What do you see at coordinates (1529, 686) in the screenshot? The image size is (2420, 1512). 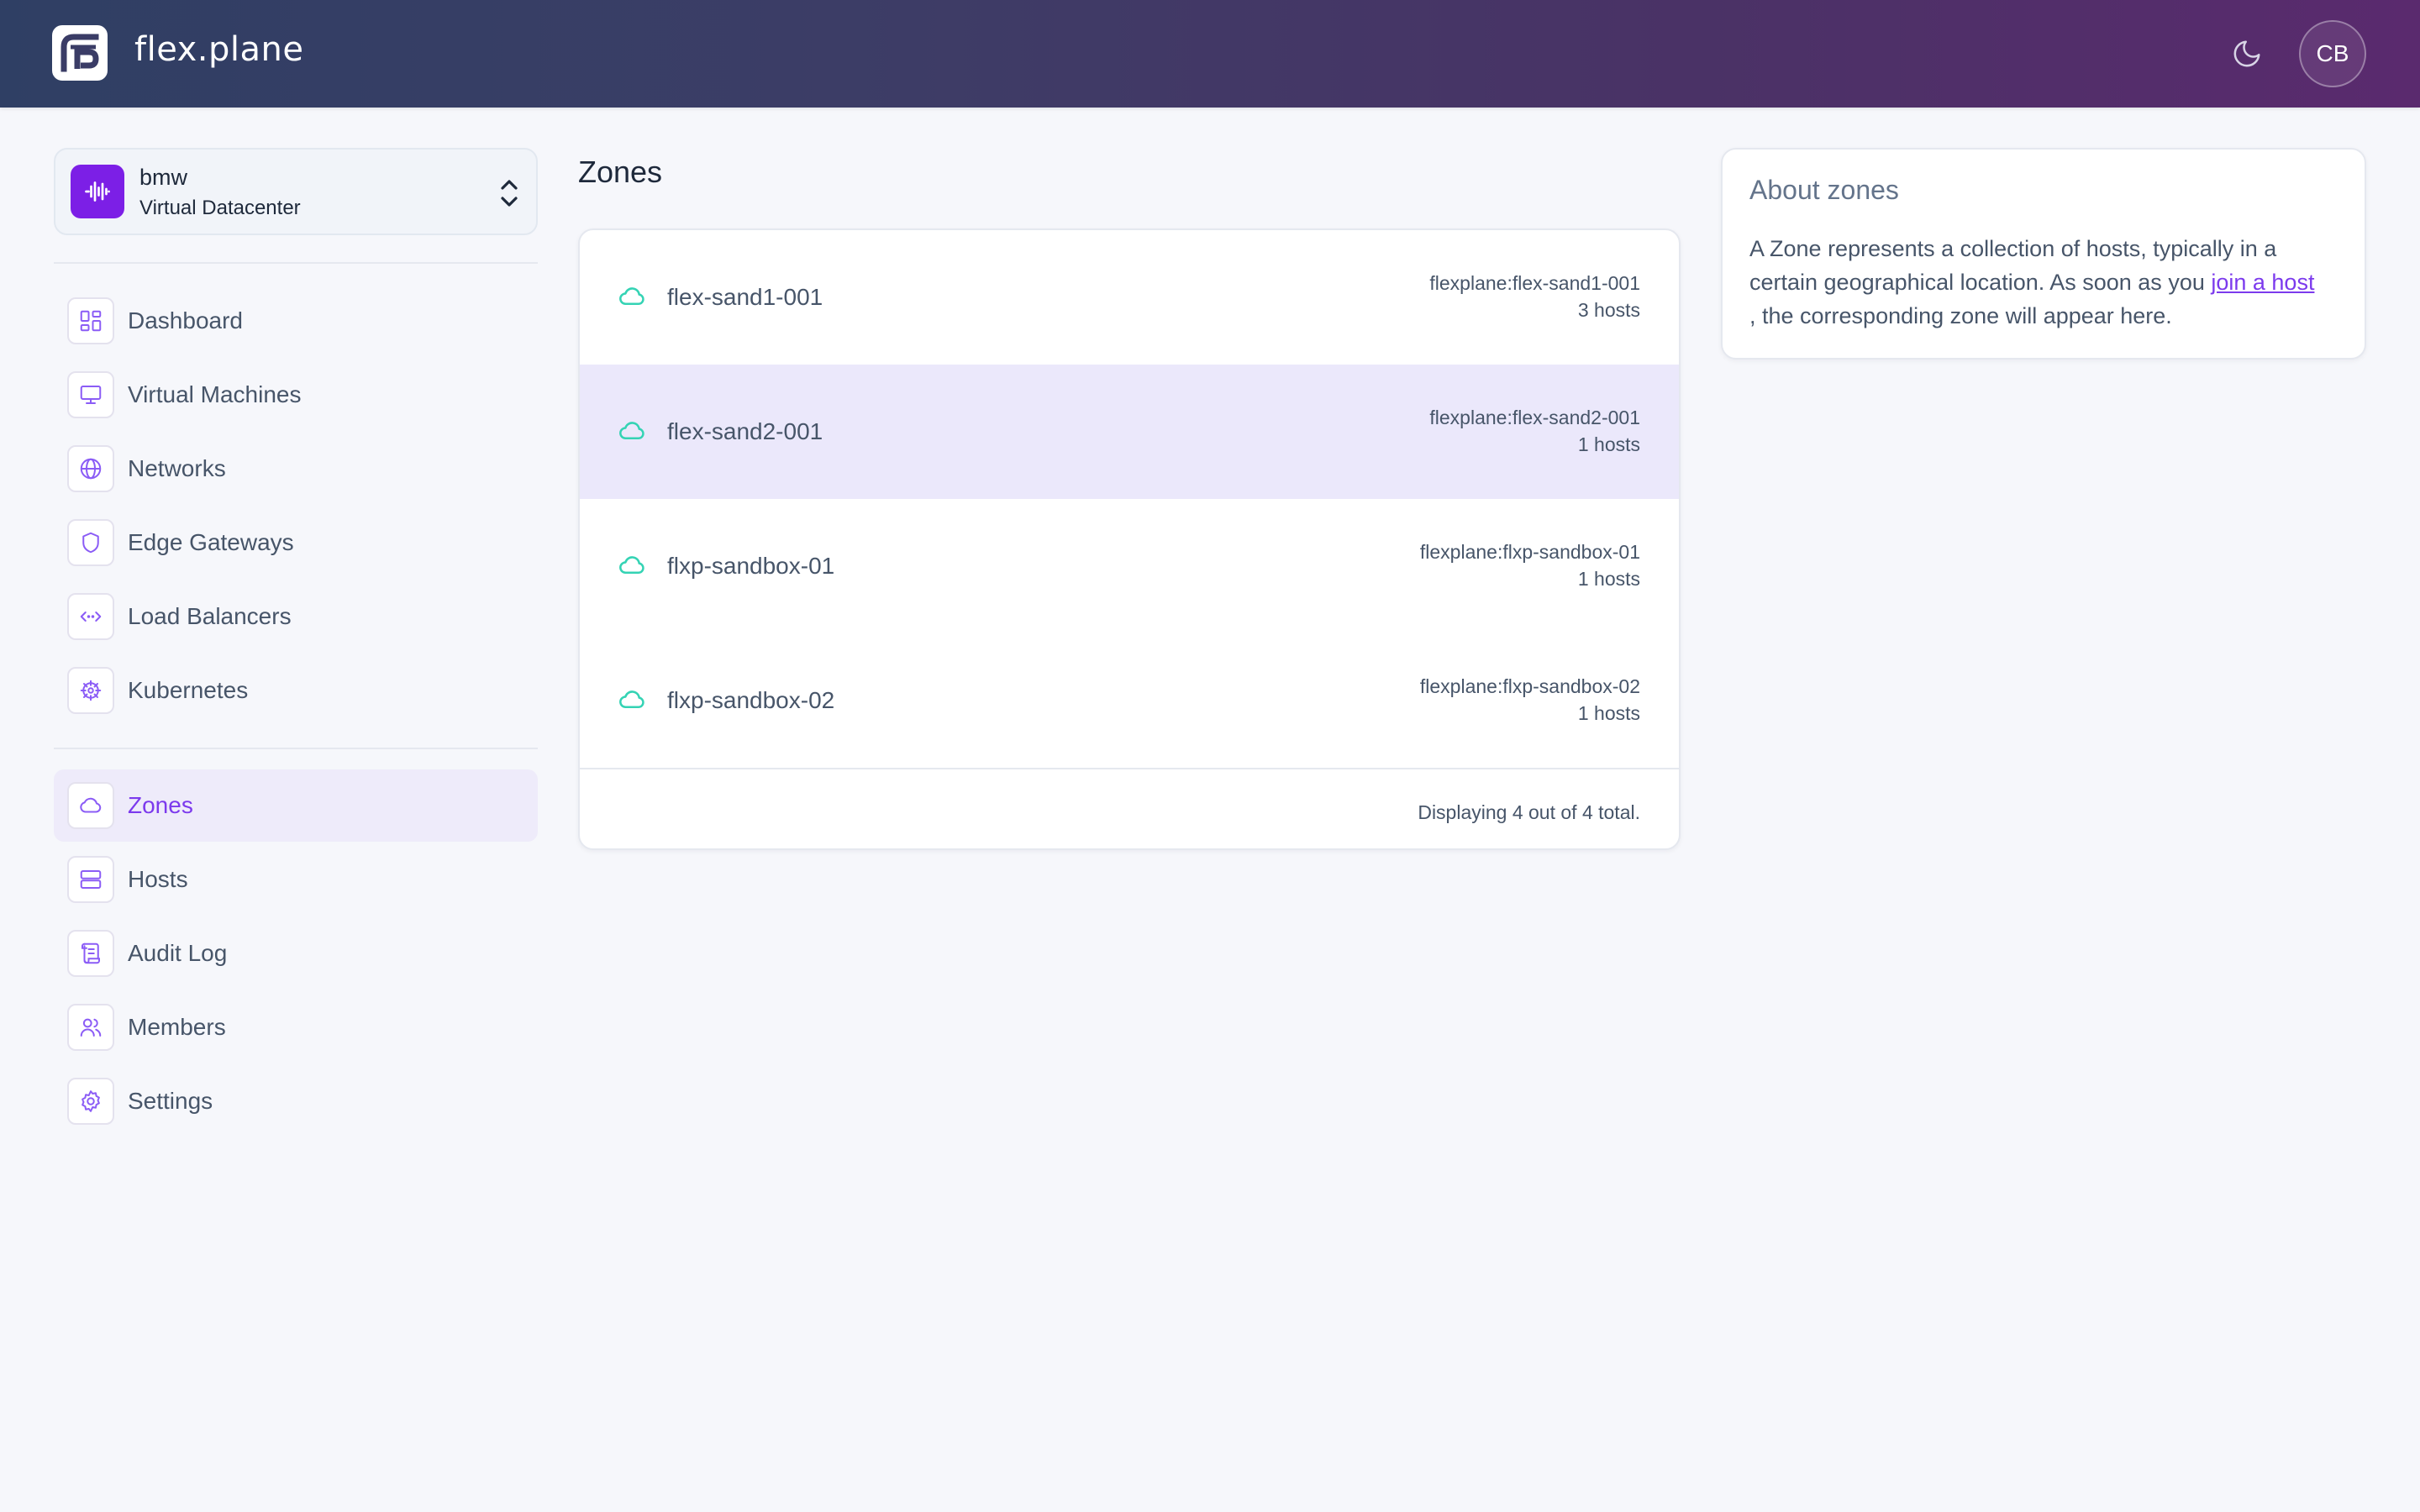 I see `zone-identifier: flexplane:flxp-sandbox-02` at bounding box center [1529, 686].